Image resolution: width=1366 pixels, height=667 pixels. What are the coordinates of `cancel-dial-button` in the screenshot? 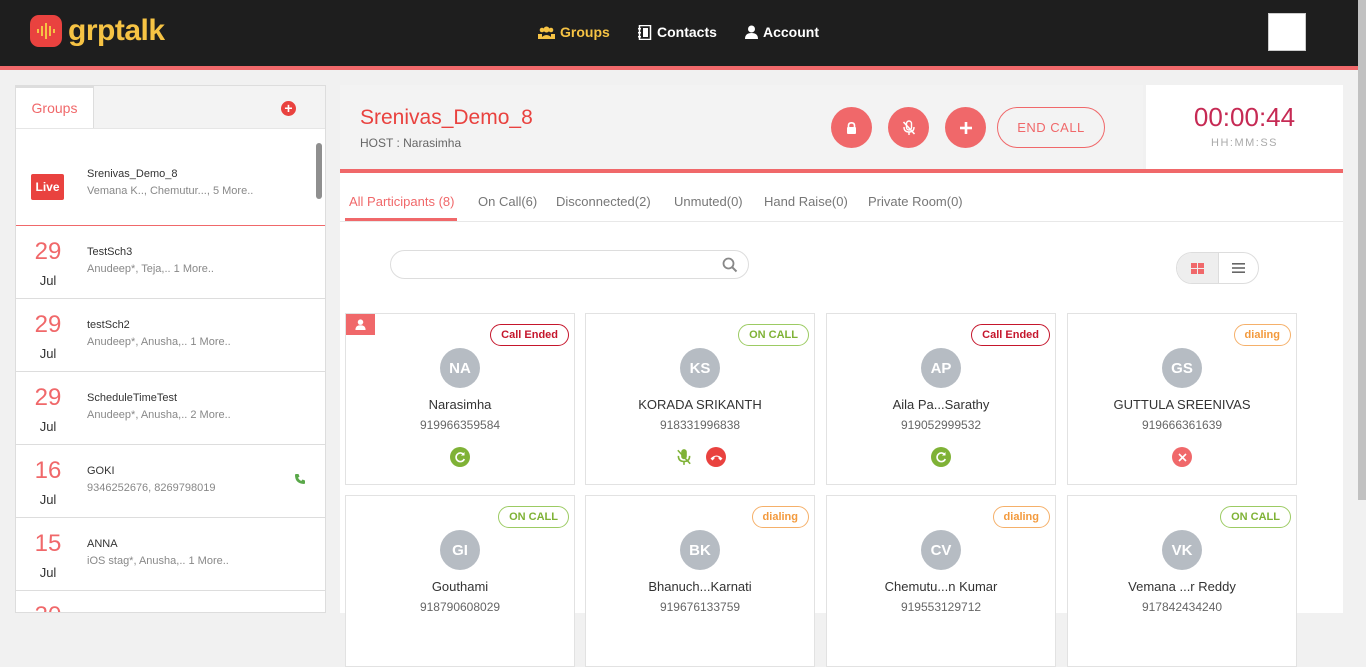 It's located at (1182, 457).